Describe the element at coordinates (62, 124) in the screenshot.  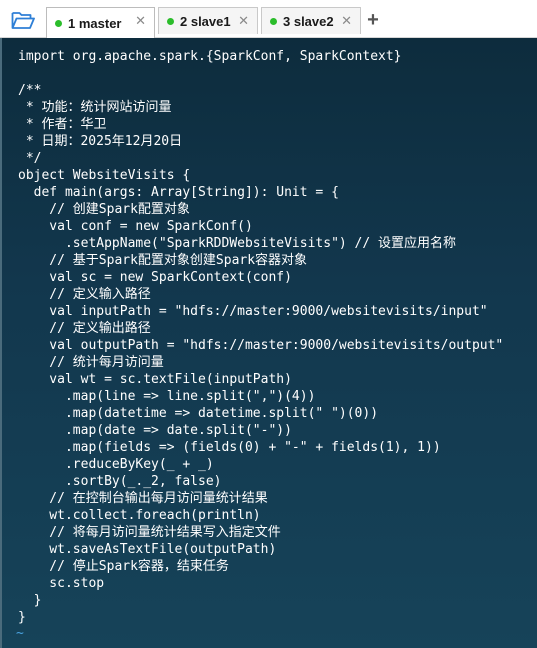
I see `code-line: * 作者：华卫` at that location.